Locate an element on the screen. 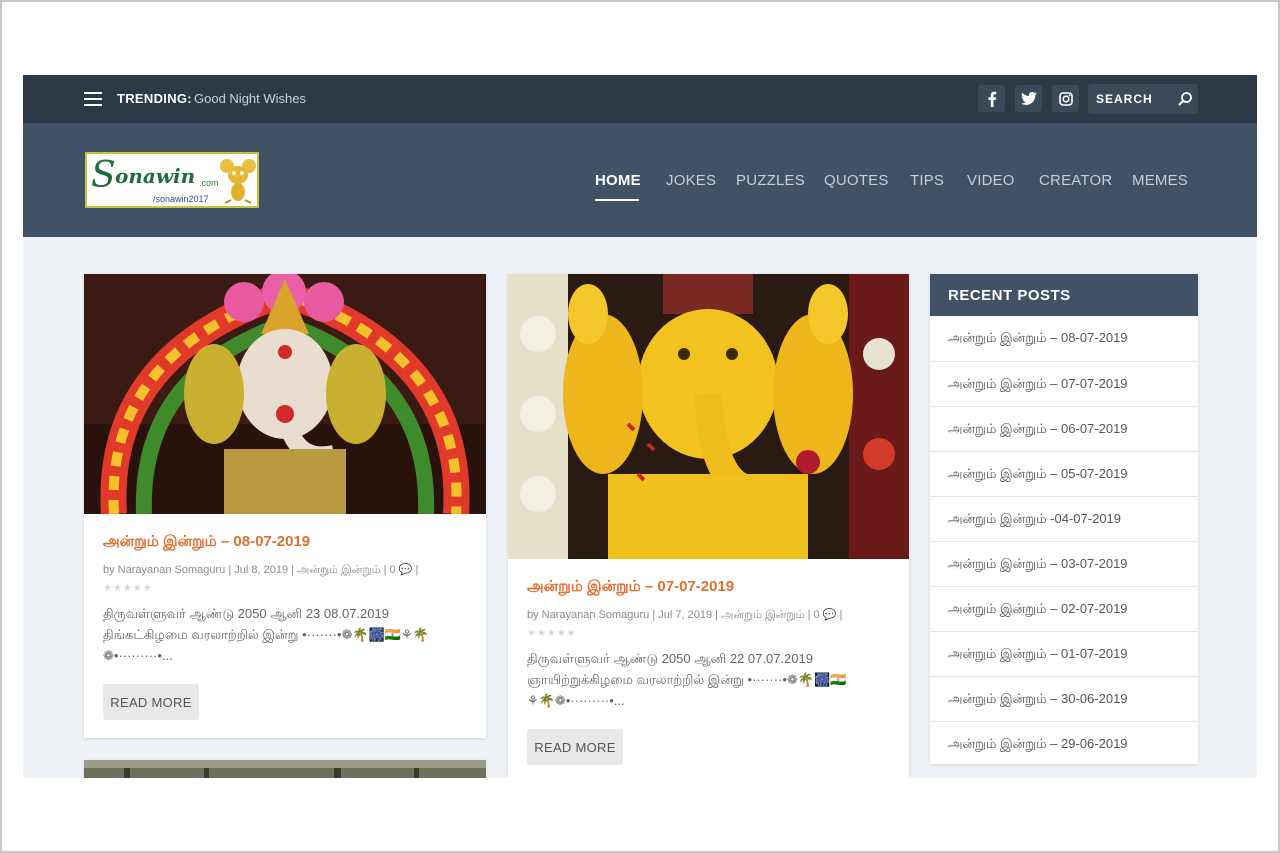 The height and width of the screenshot is (853, 1280). recent-post-item: அன்றும் இன்றும் – 29-06-2019 is located at coordinates (1064, 743).